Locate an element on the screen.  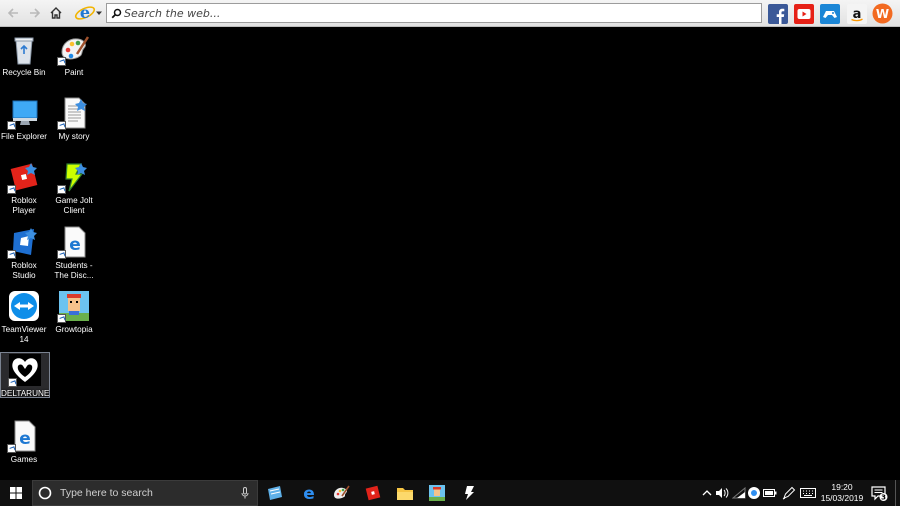
taskbar-search-box is located at coordinates (145, 493).